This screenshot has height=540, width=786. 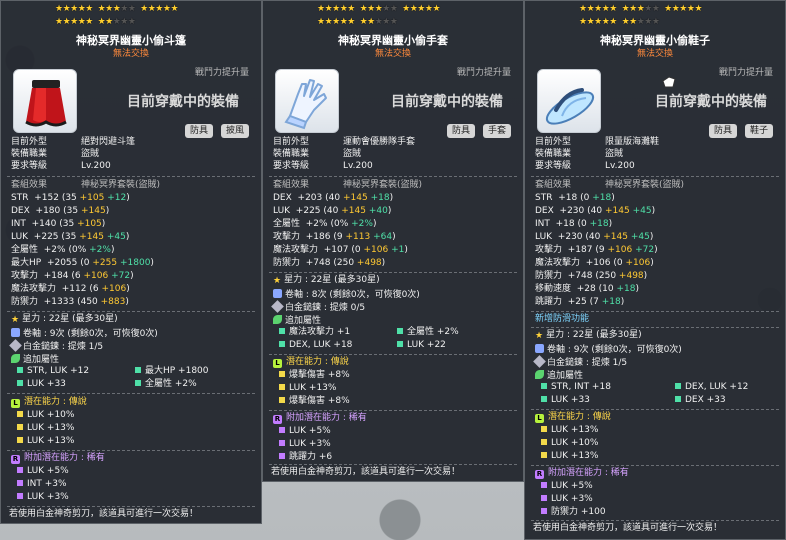 I want to click on tag-slot: 手套, so click(x=497, y=131).